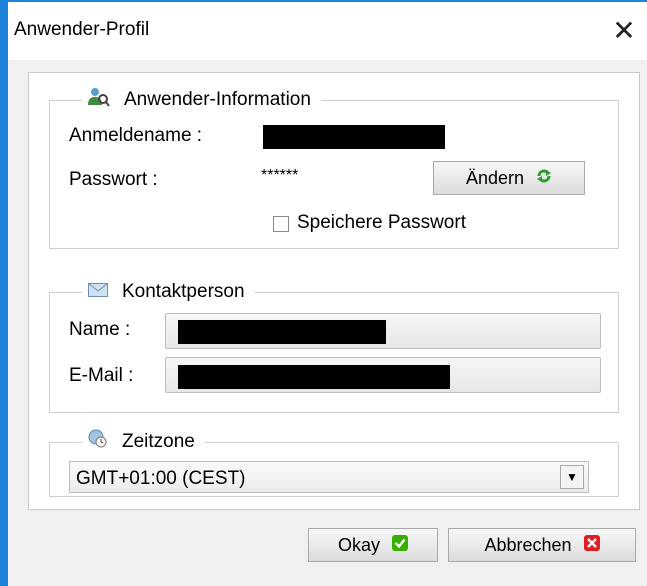 Image resolution: width=647 pixels, height=586 pixels. I want to click on user-info-legend-text: Anwender-Information, so click(217, 99).